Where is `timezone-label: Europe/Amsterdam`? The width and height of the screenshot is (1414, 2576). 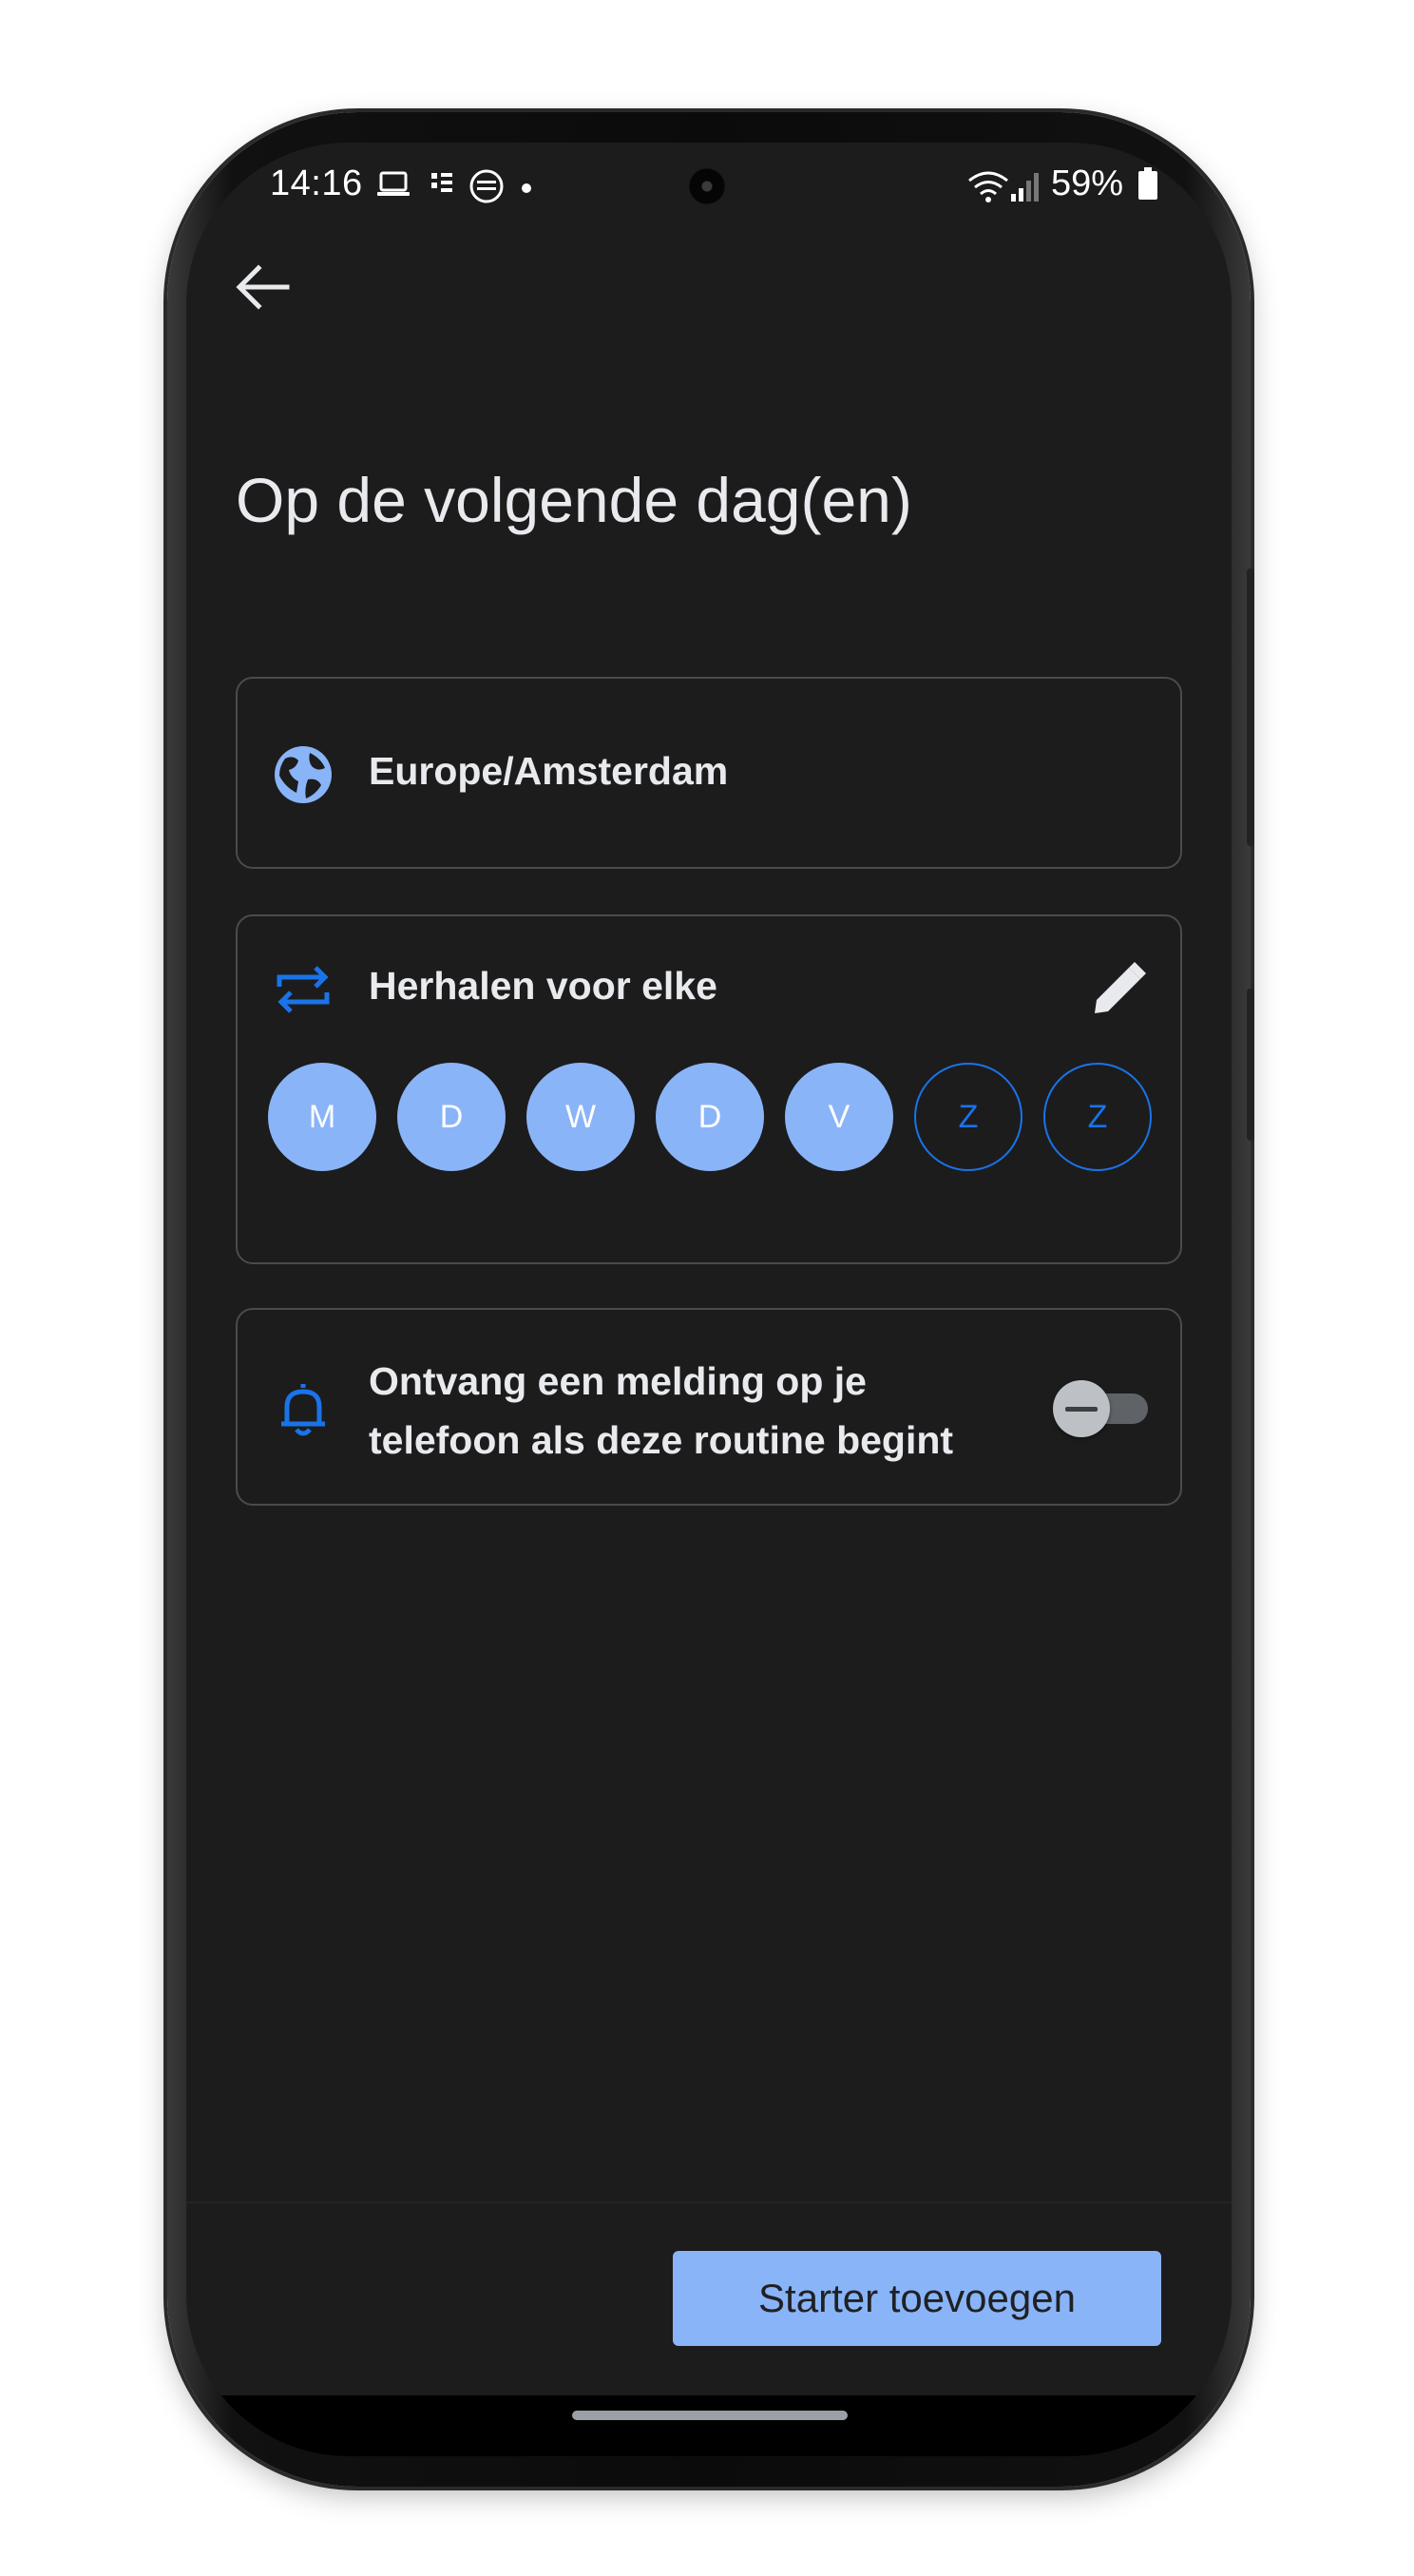 timezone-label: Europe/Amsterdam is located at coordinates (549, 771).